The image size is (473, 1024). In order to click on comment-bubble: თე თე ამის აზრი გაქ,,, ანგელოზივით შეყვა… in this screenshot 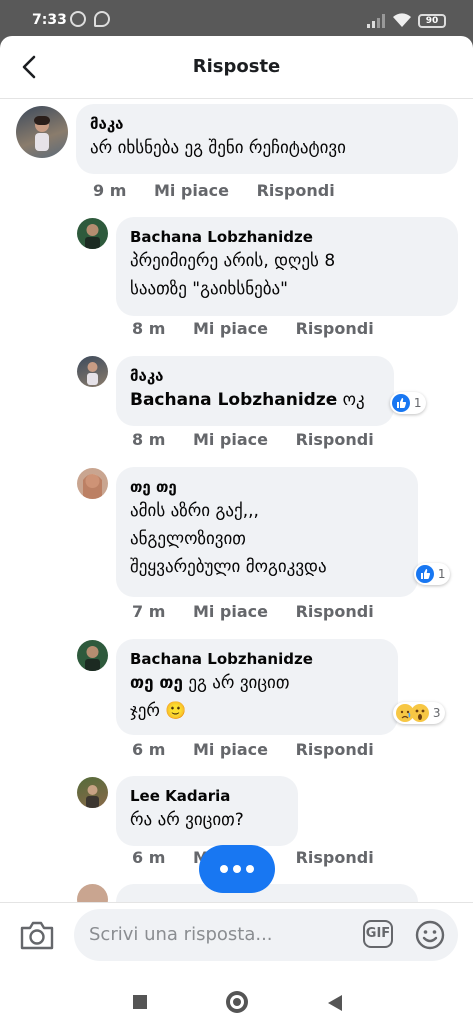, I will do `click(267, 532)`.